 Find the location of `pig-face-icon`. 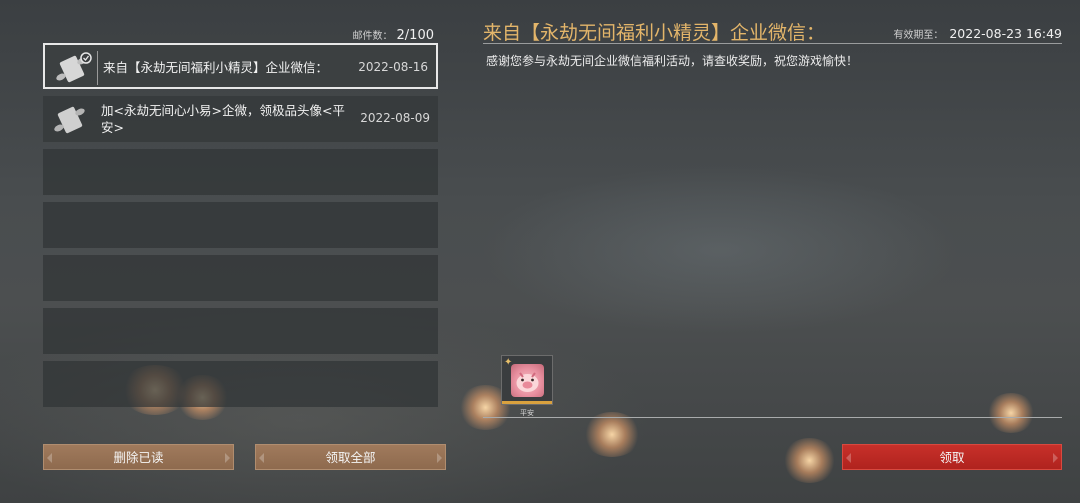

pig-face-icon is located at coordinates (527, 382).